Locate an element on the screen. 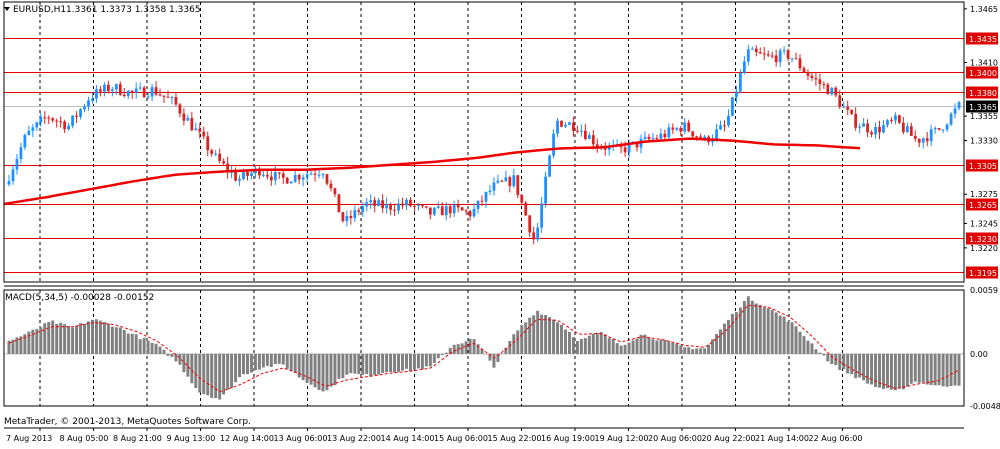 This screenshot has width=1000, height=449. level-price-tag-label: 1.3435 is located at coordinates (983, 39).